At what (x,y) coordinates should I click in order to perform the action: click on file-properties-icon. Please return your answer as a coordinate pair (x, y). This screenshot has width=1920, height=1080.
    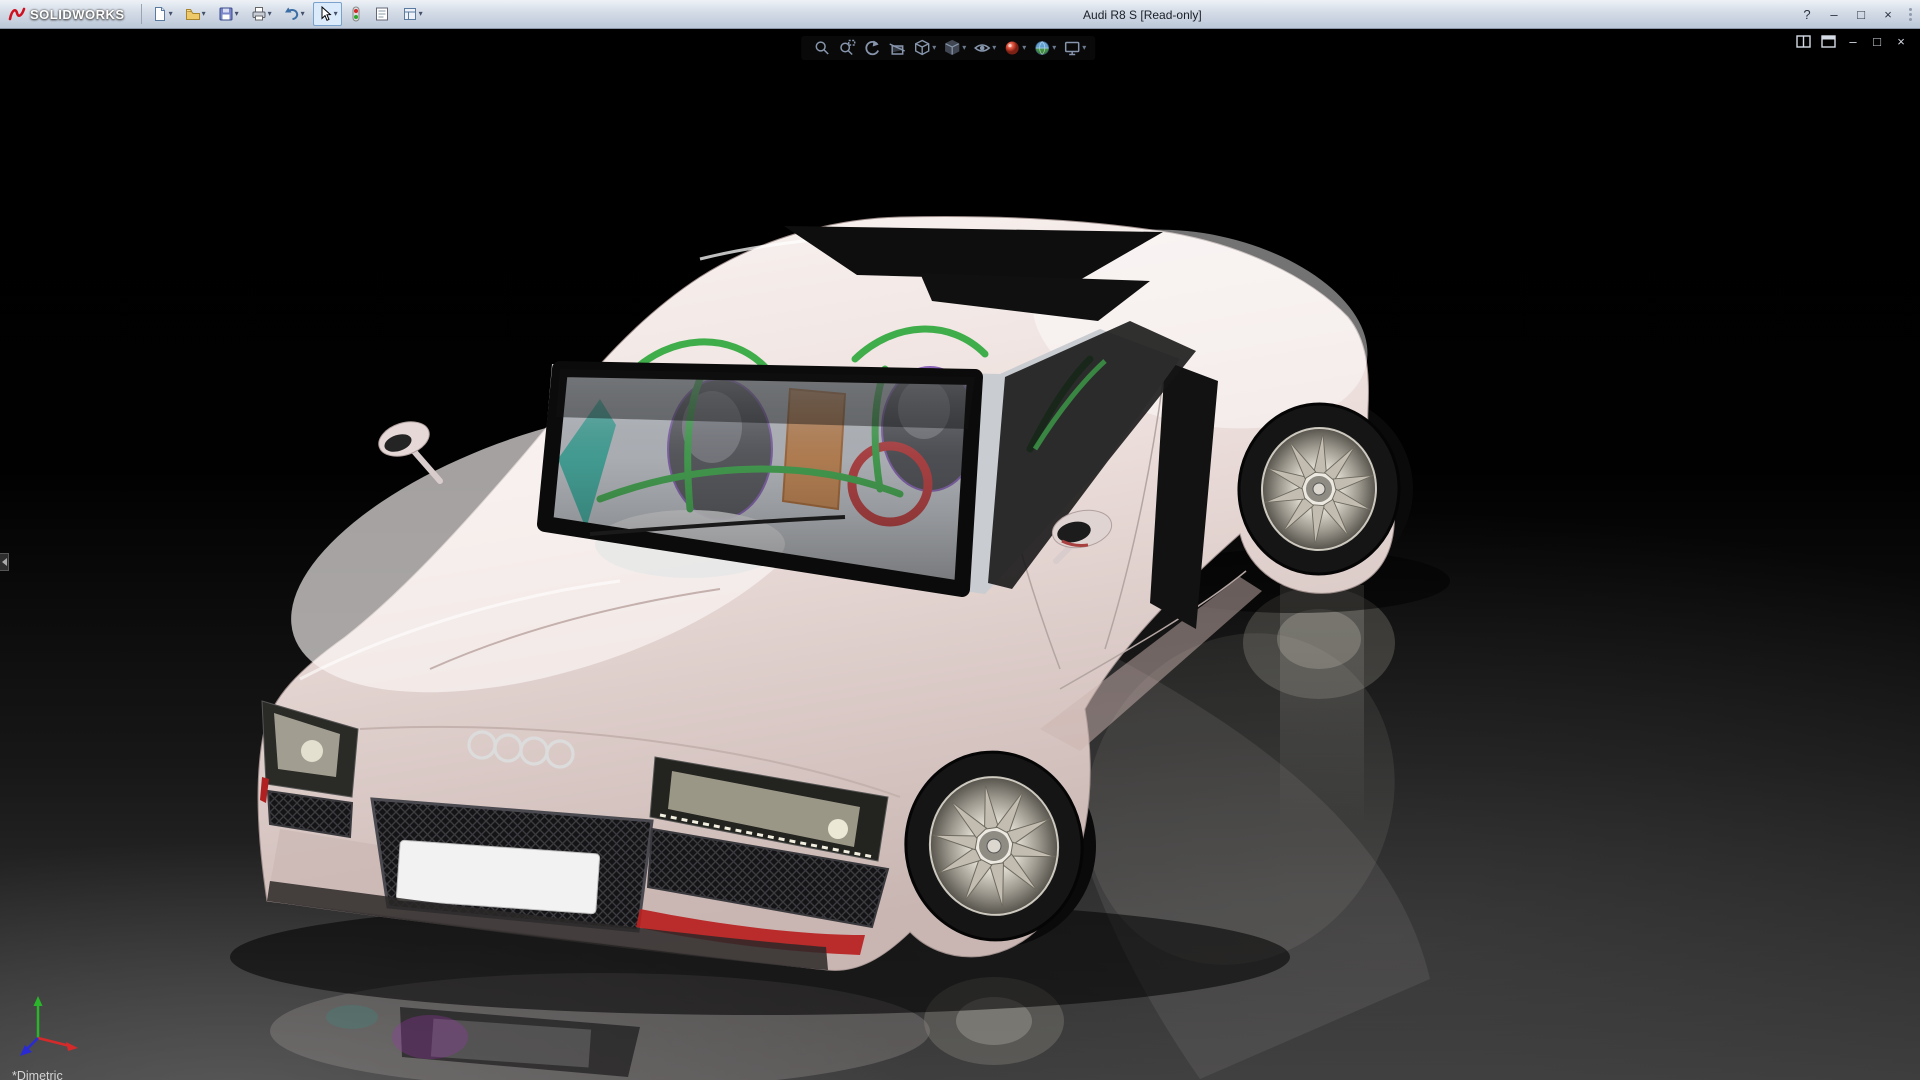
    Looking at the image, I should click on (381, 14).